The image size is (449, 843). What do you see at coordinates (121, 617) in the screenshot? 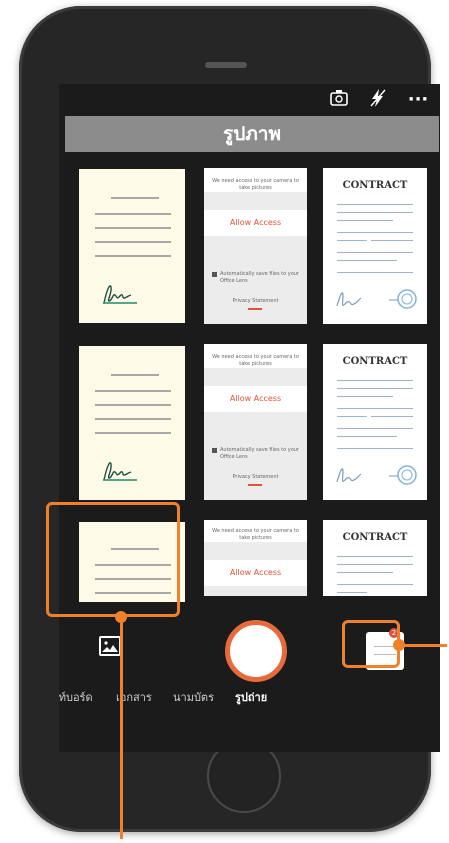
I see `thumbnail-callout-dot` at bounding box center [121, 617].